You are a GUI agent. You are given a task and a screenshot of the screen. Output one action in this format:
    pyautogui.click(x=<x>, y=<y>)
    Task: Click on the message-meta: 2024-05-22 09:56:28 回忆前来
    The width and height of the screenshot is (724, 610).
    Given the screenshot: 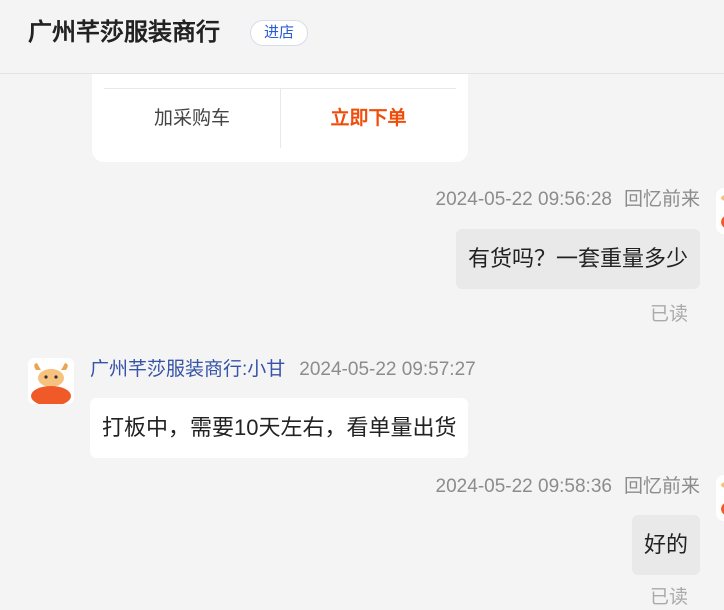 What is the action you would take?
    pyautogui.click(x=568, y=200)
    